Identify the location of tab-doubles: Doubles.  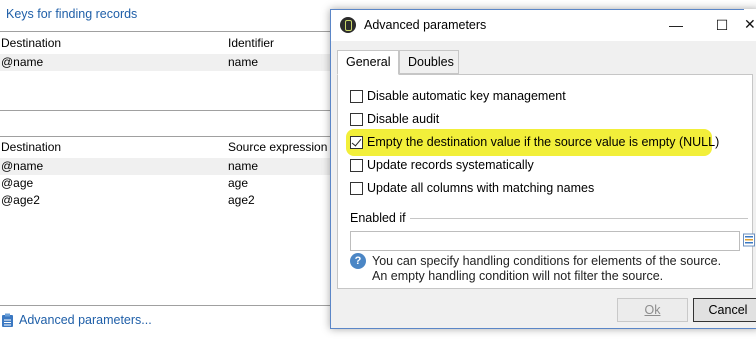
(429, 62).